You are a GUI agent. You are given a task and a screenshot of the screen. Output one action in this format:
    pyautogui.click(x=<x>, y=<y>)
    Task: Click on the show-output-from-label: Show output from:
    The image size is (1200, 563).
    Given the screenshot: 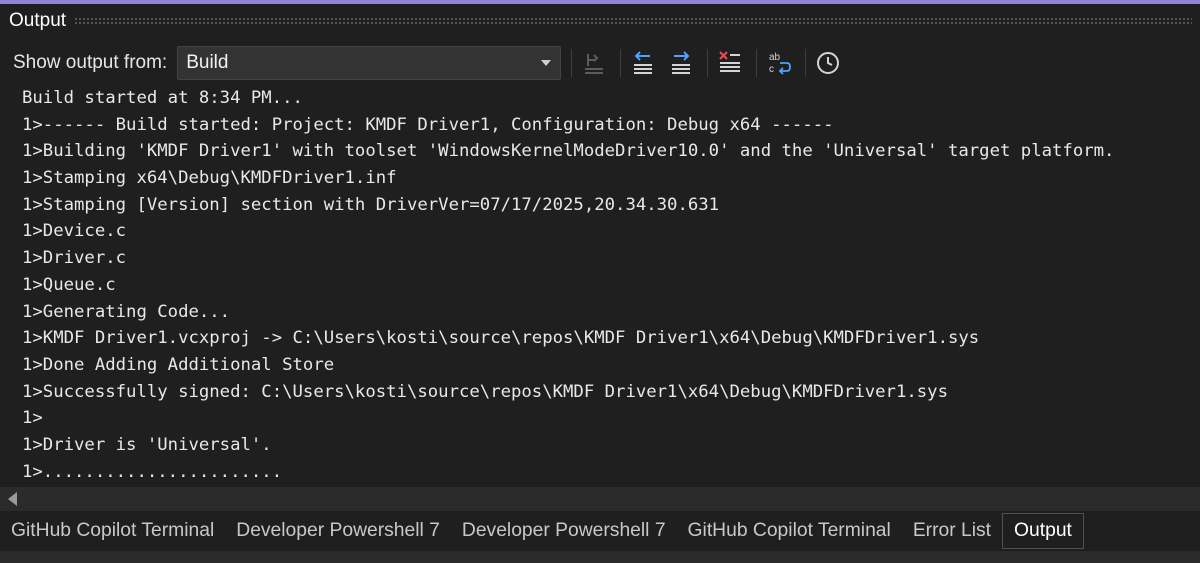 What is the action you would take?
    pyautogui.click(x=90, y=62)
    